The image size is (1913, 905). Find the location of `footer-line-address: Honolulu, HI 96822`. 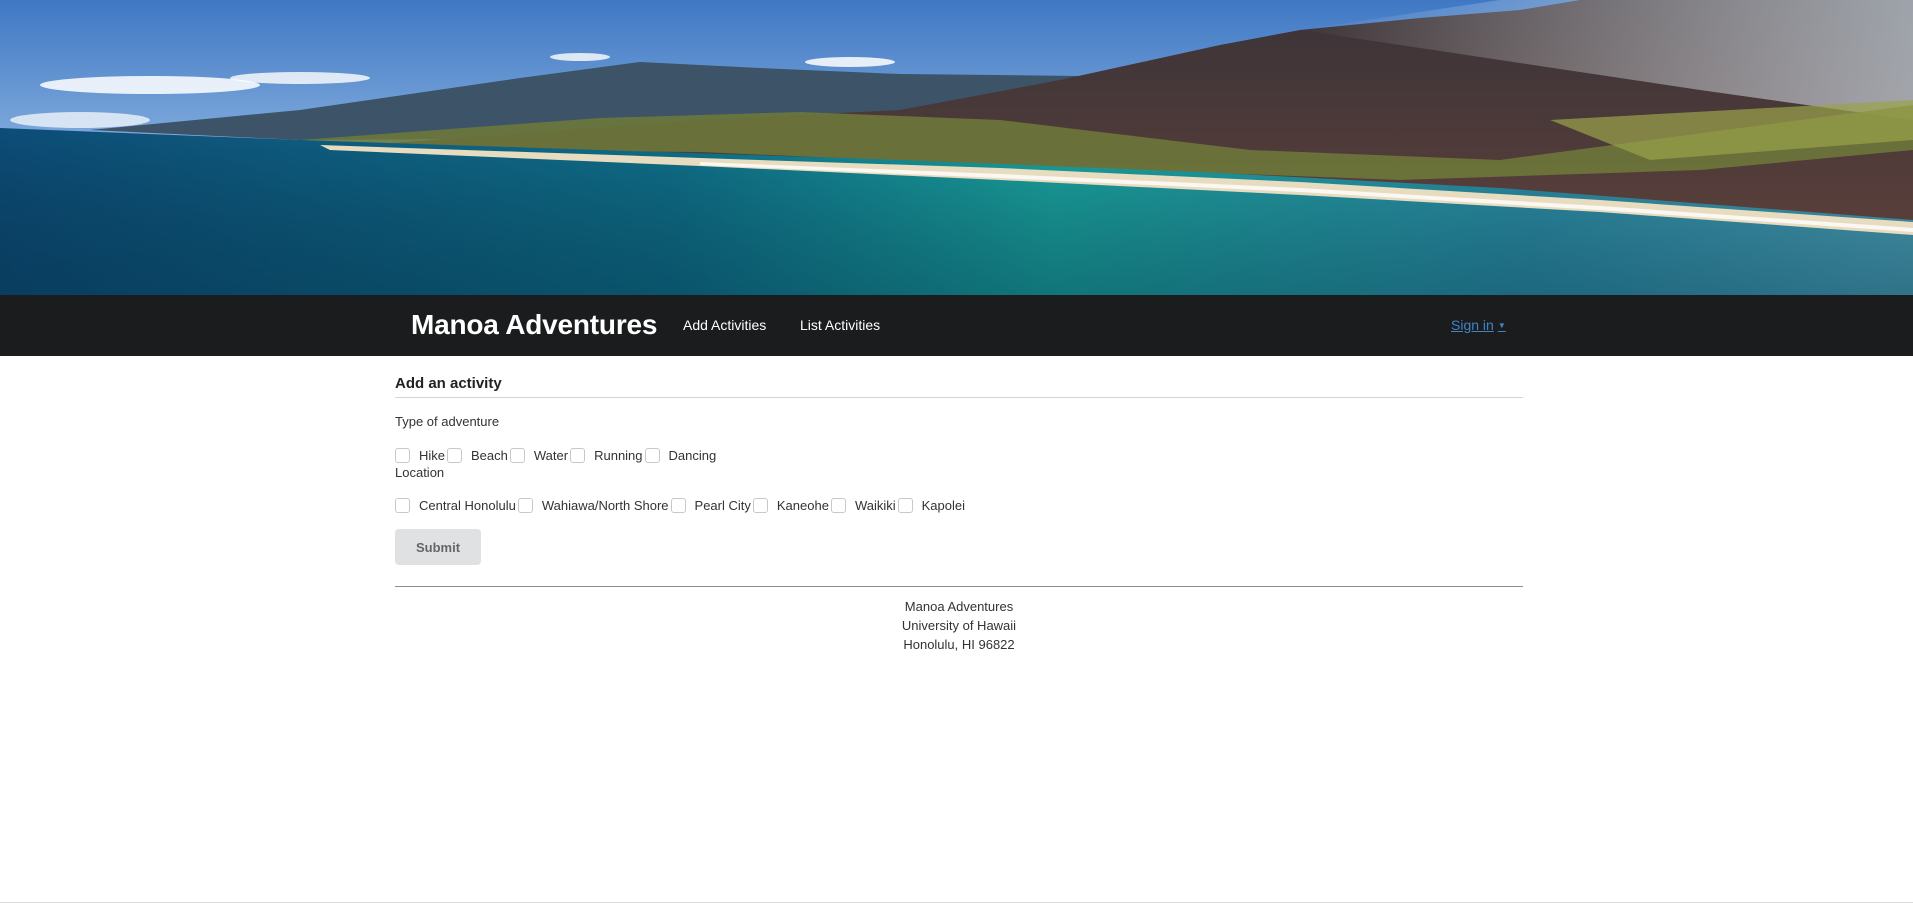

footer-line-address: Honolulu, HI 96822 is located at coordinates (959, 644).